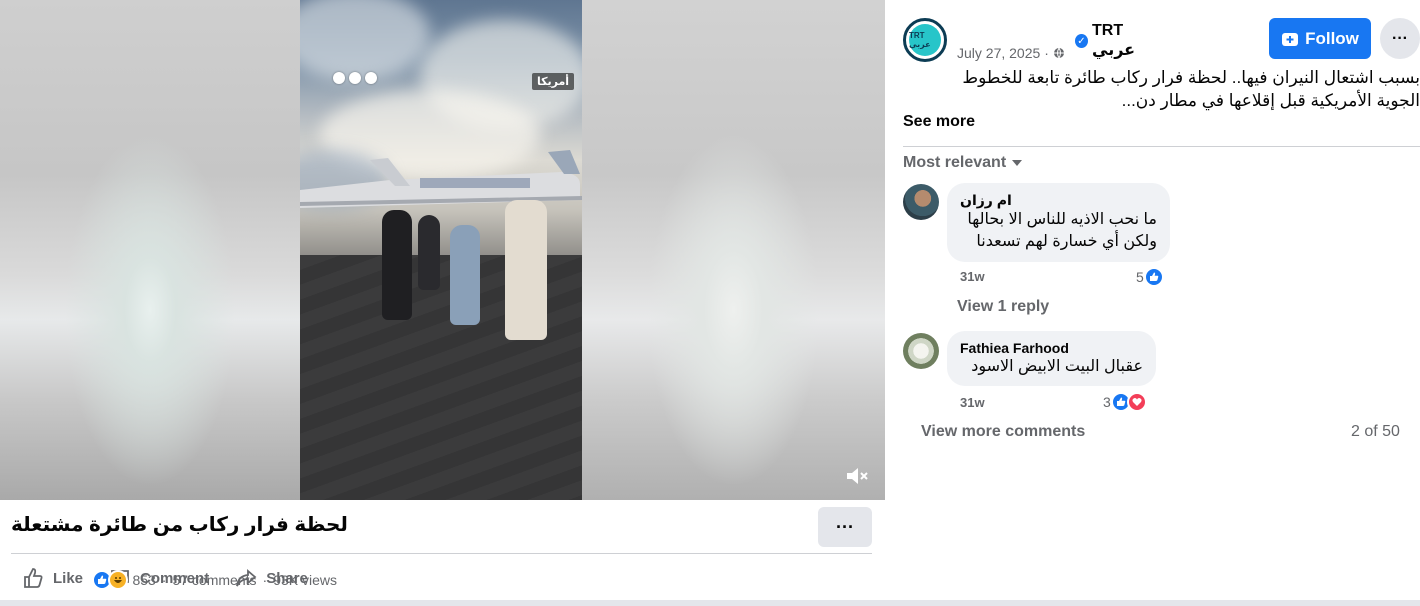 The height and width of the screenshot is (606, 1420). What do you see at coordinates (1057, 366) in the screenshot?
I see `comment-text: عقبال البيت الابيض الاسود` at bounding box center [1057, 366].